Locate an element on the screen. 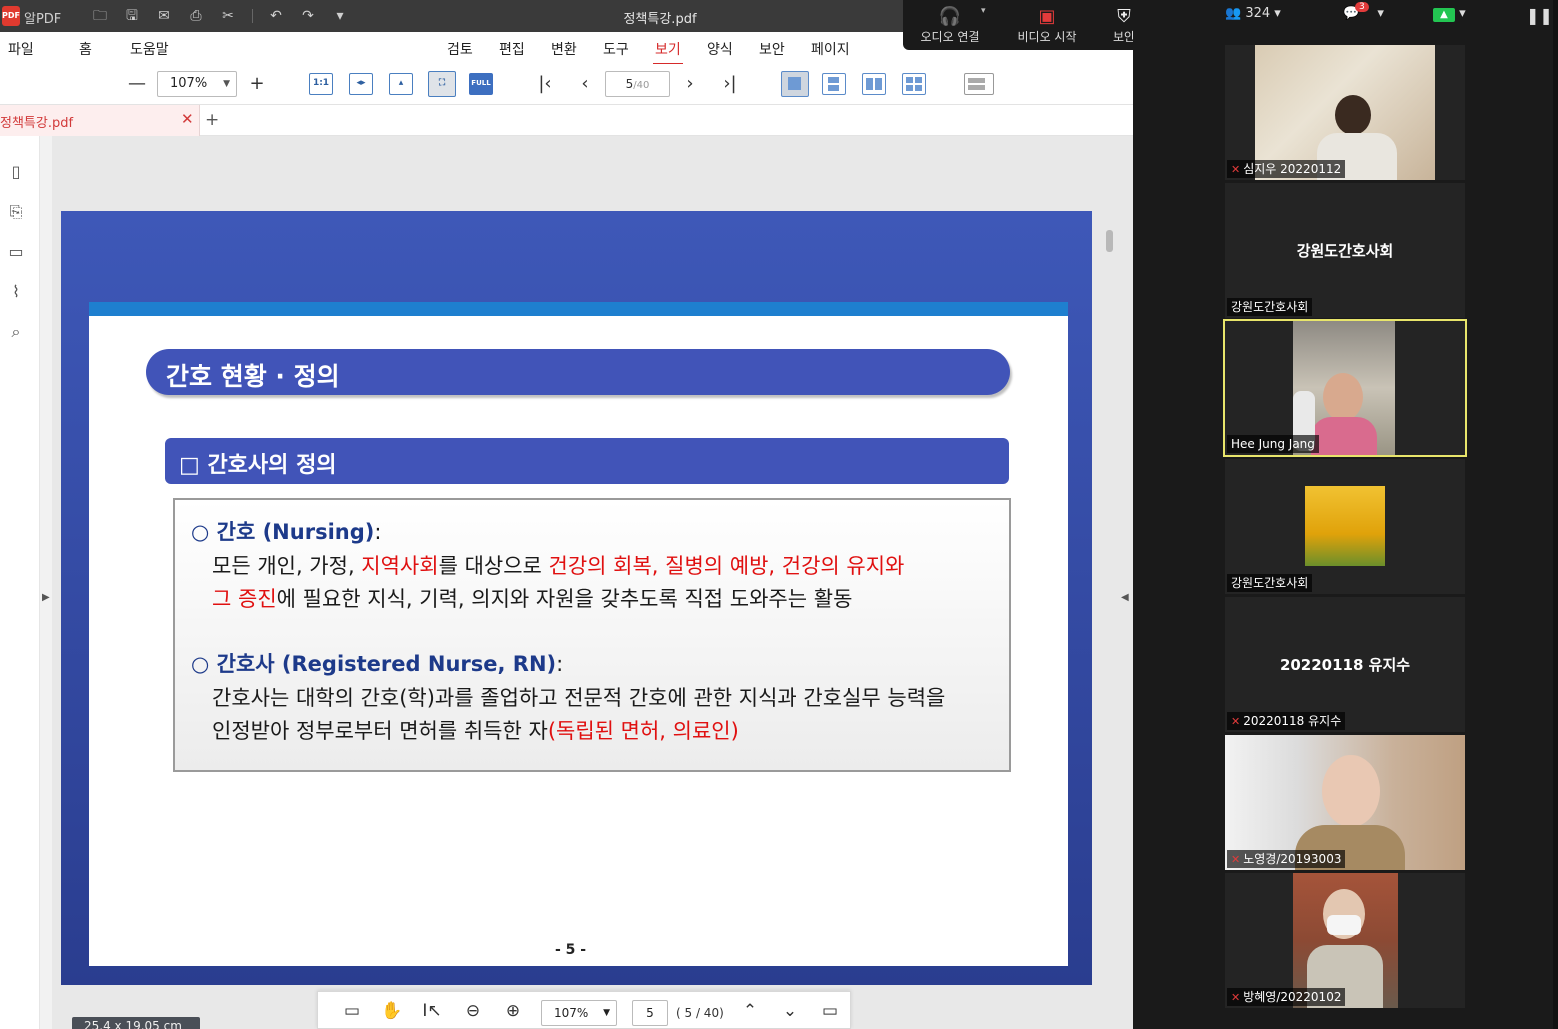  redo-icon: ↷ is located at coordinates (308, 16).